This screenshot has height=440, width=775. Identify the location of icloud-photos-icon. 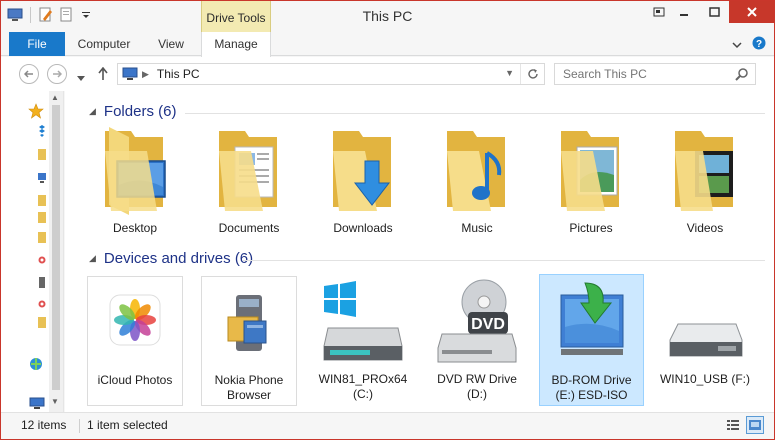
(135, 320).